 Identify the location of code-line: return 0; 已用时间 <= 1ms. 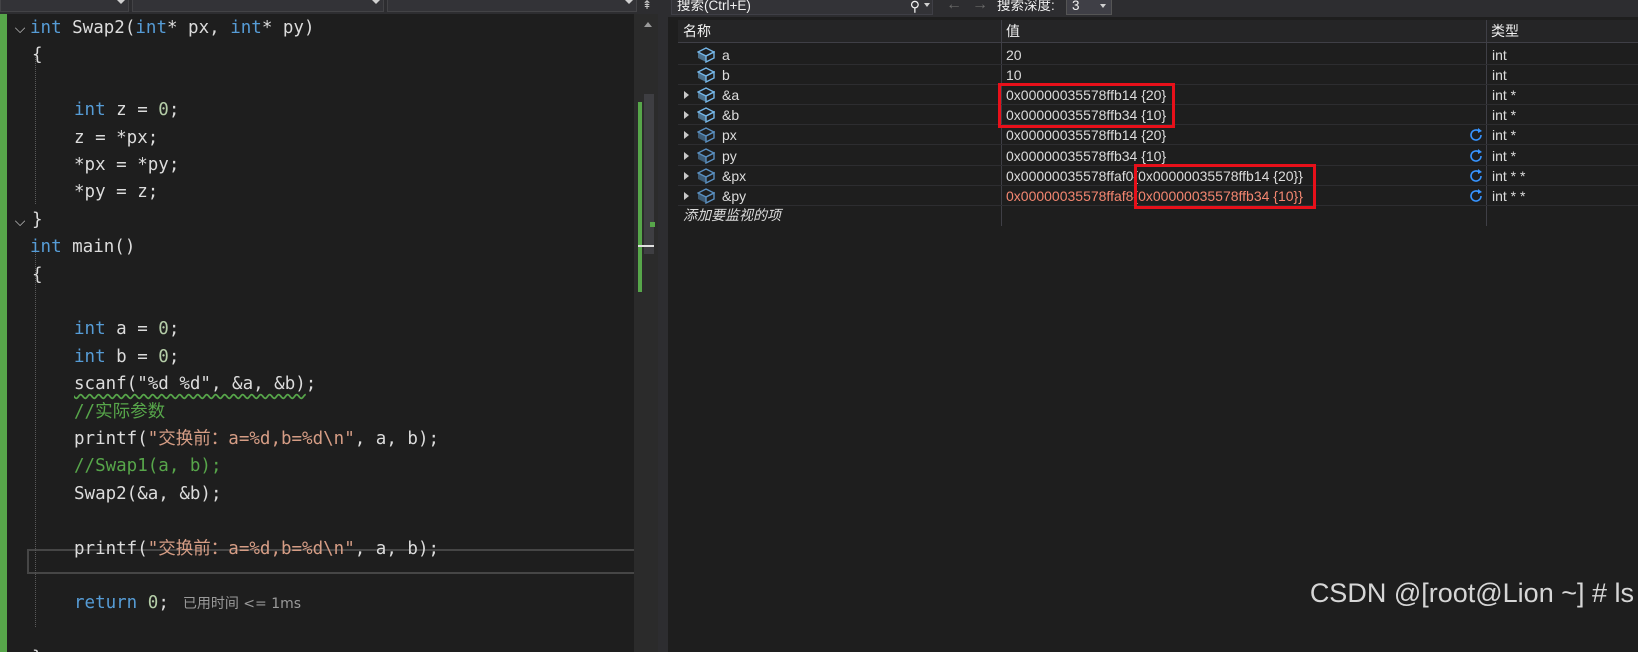
(187, 603).